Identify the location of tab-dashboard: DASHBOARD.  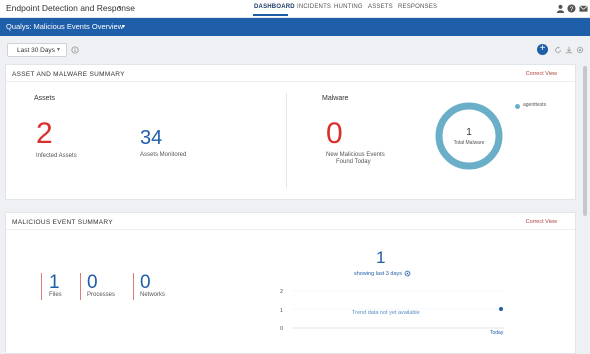
(274, 7).